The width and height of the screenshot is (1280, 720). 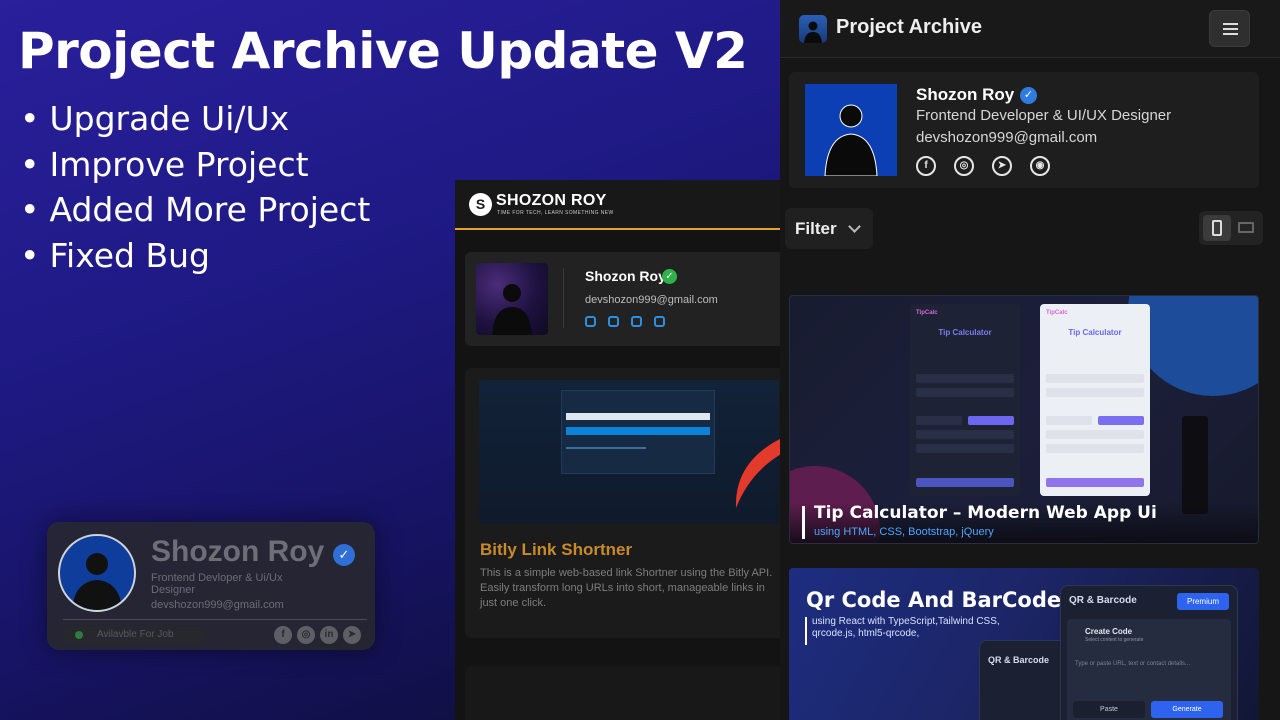 I want to click on social-links: f ◎ in ➤, so click(x=317, y=635).